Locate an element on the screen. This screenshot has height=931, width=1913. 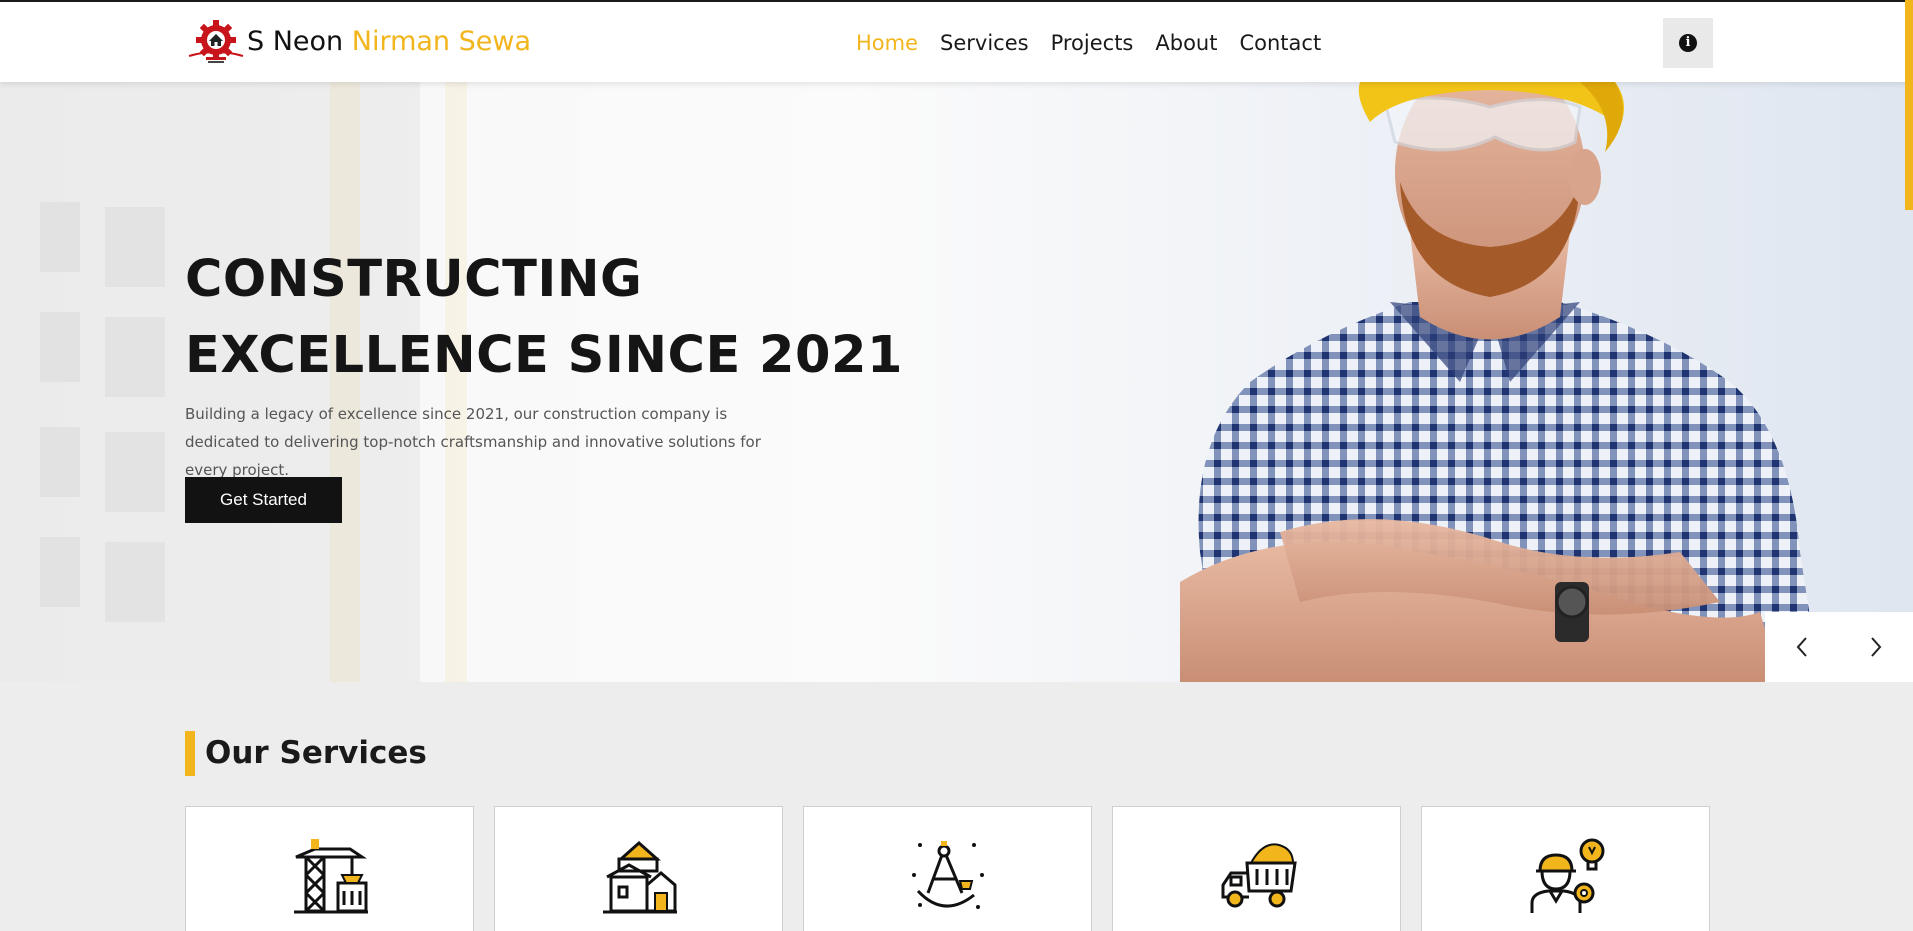
service-card-house is located at coordinates (638, 868).